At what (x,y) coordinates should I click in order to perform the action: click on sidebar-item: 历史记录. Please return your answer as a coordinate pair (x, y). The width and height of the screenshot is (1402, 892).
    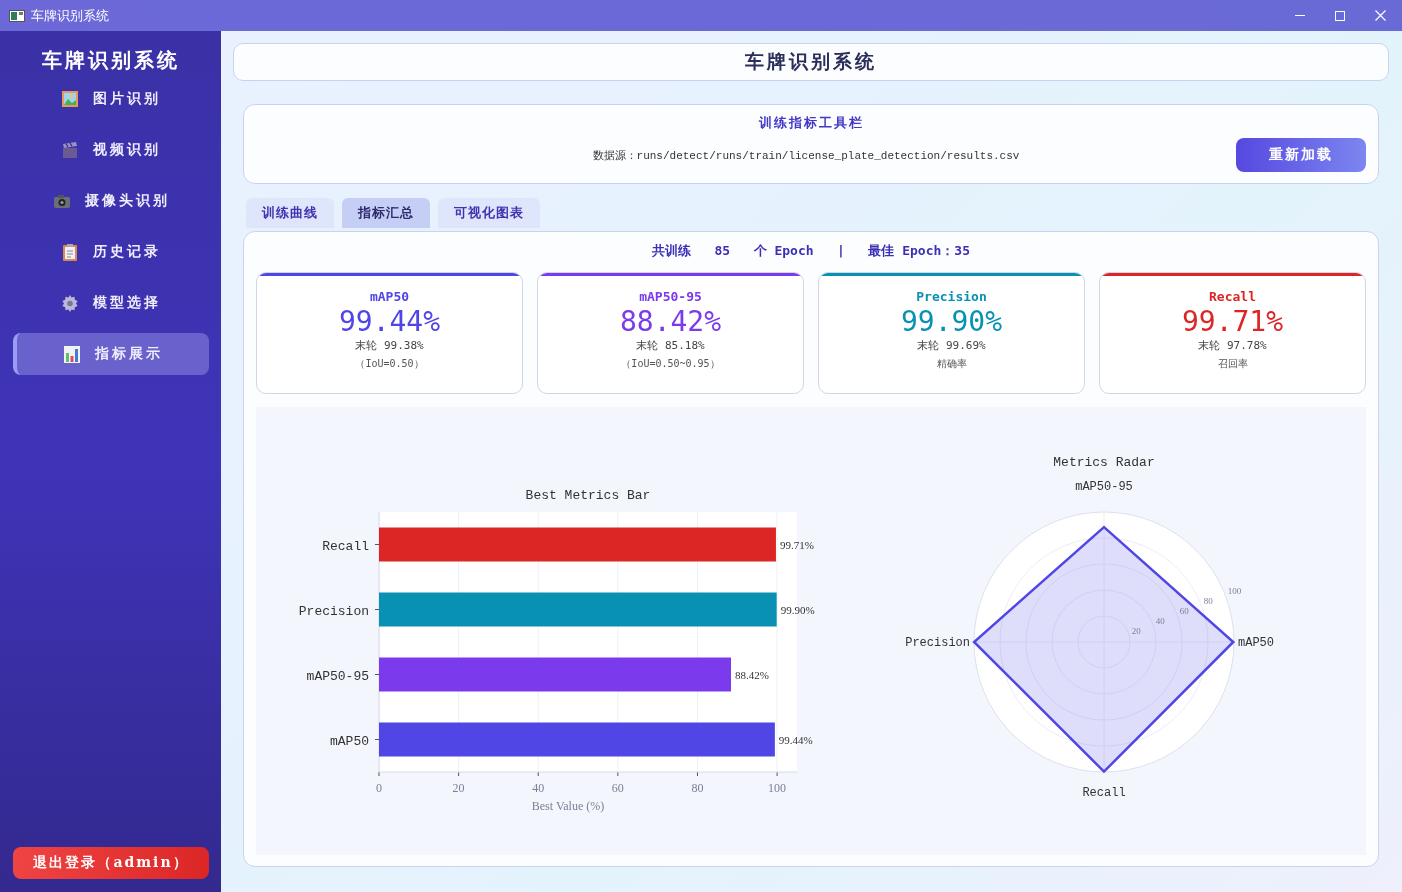
    Looking at the image, I should click on (111, 252).